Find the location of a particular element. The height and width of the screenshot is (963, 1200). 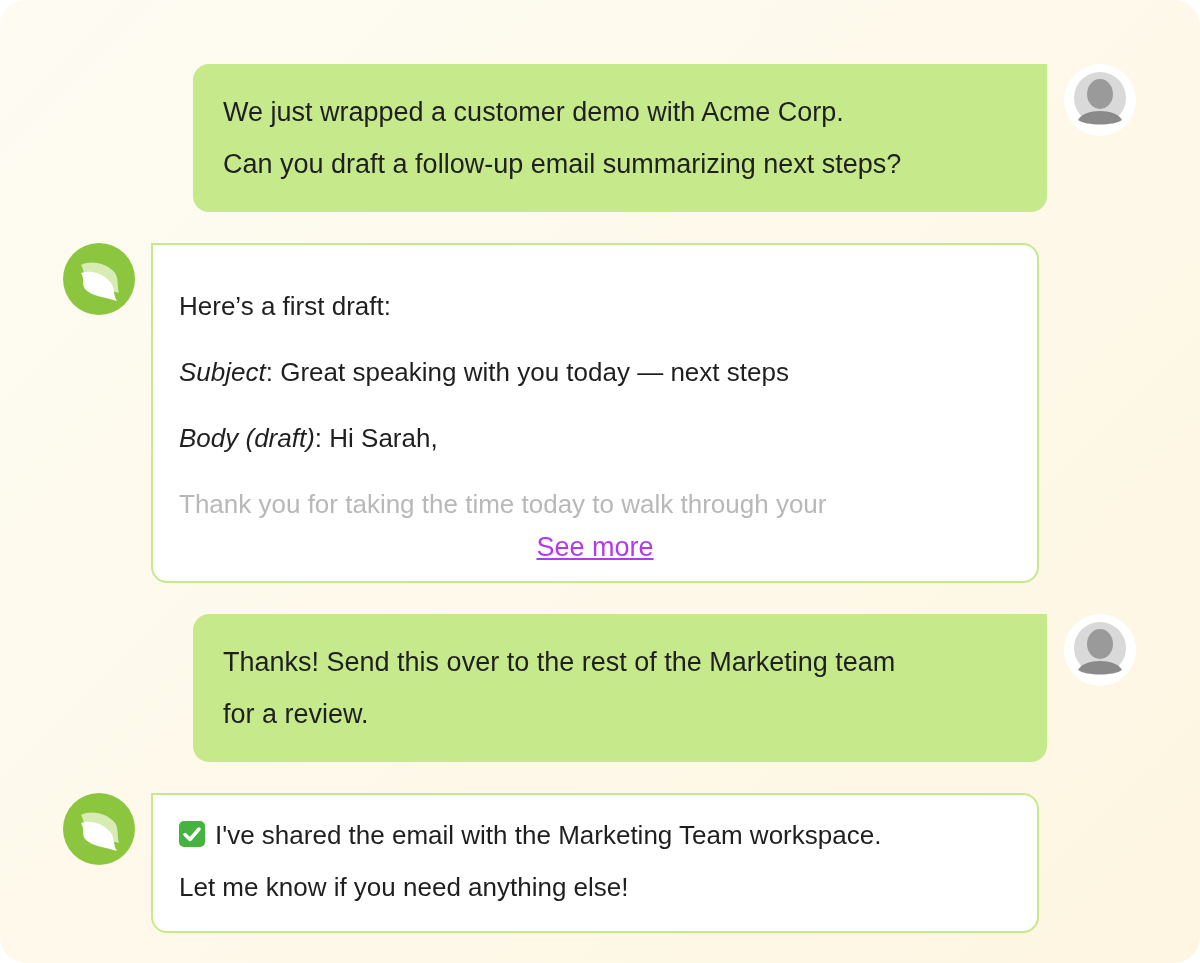

check-icon is located at coordinates (192, 834).